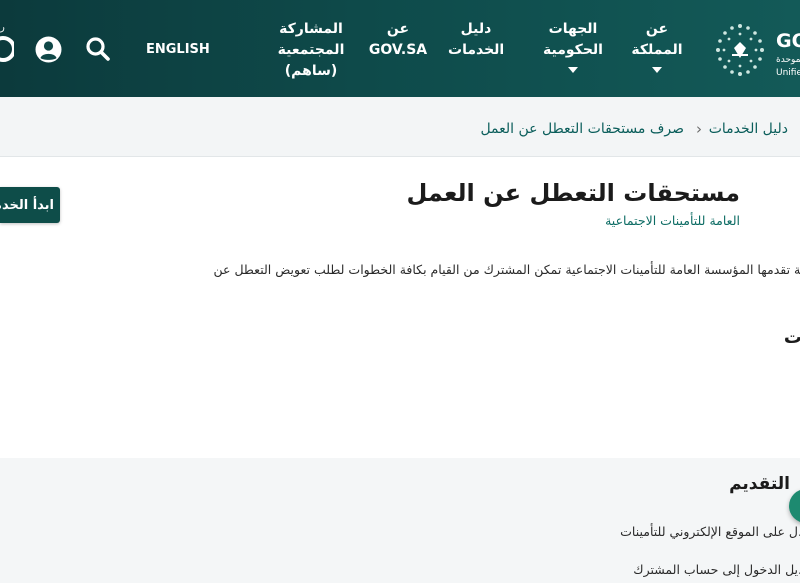 This screenshot has width=800, height=583. I want to click on search-icon, so click(98, 49).